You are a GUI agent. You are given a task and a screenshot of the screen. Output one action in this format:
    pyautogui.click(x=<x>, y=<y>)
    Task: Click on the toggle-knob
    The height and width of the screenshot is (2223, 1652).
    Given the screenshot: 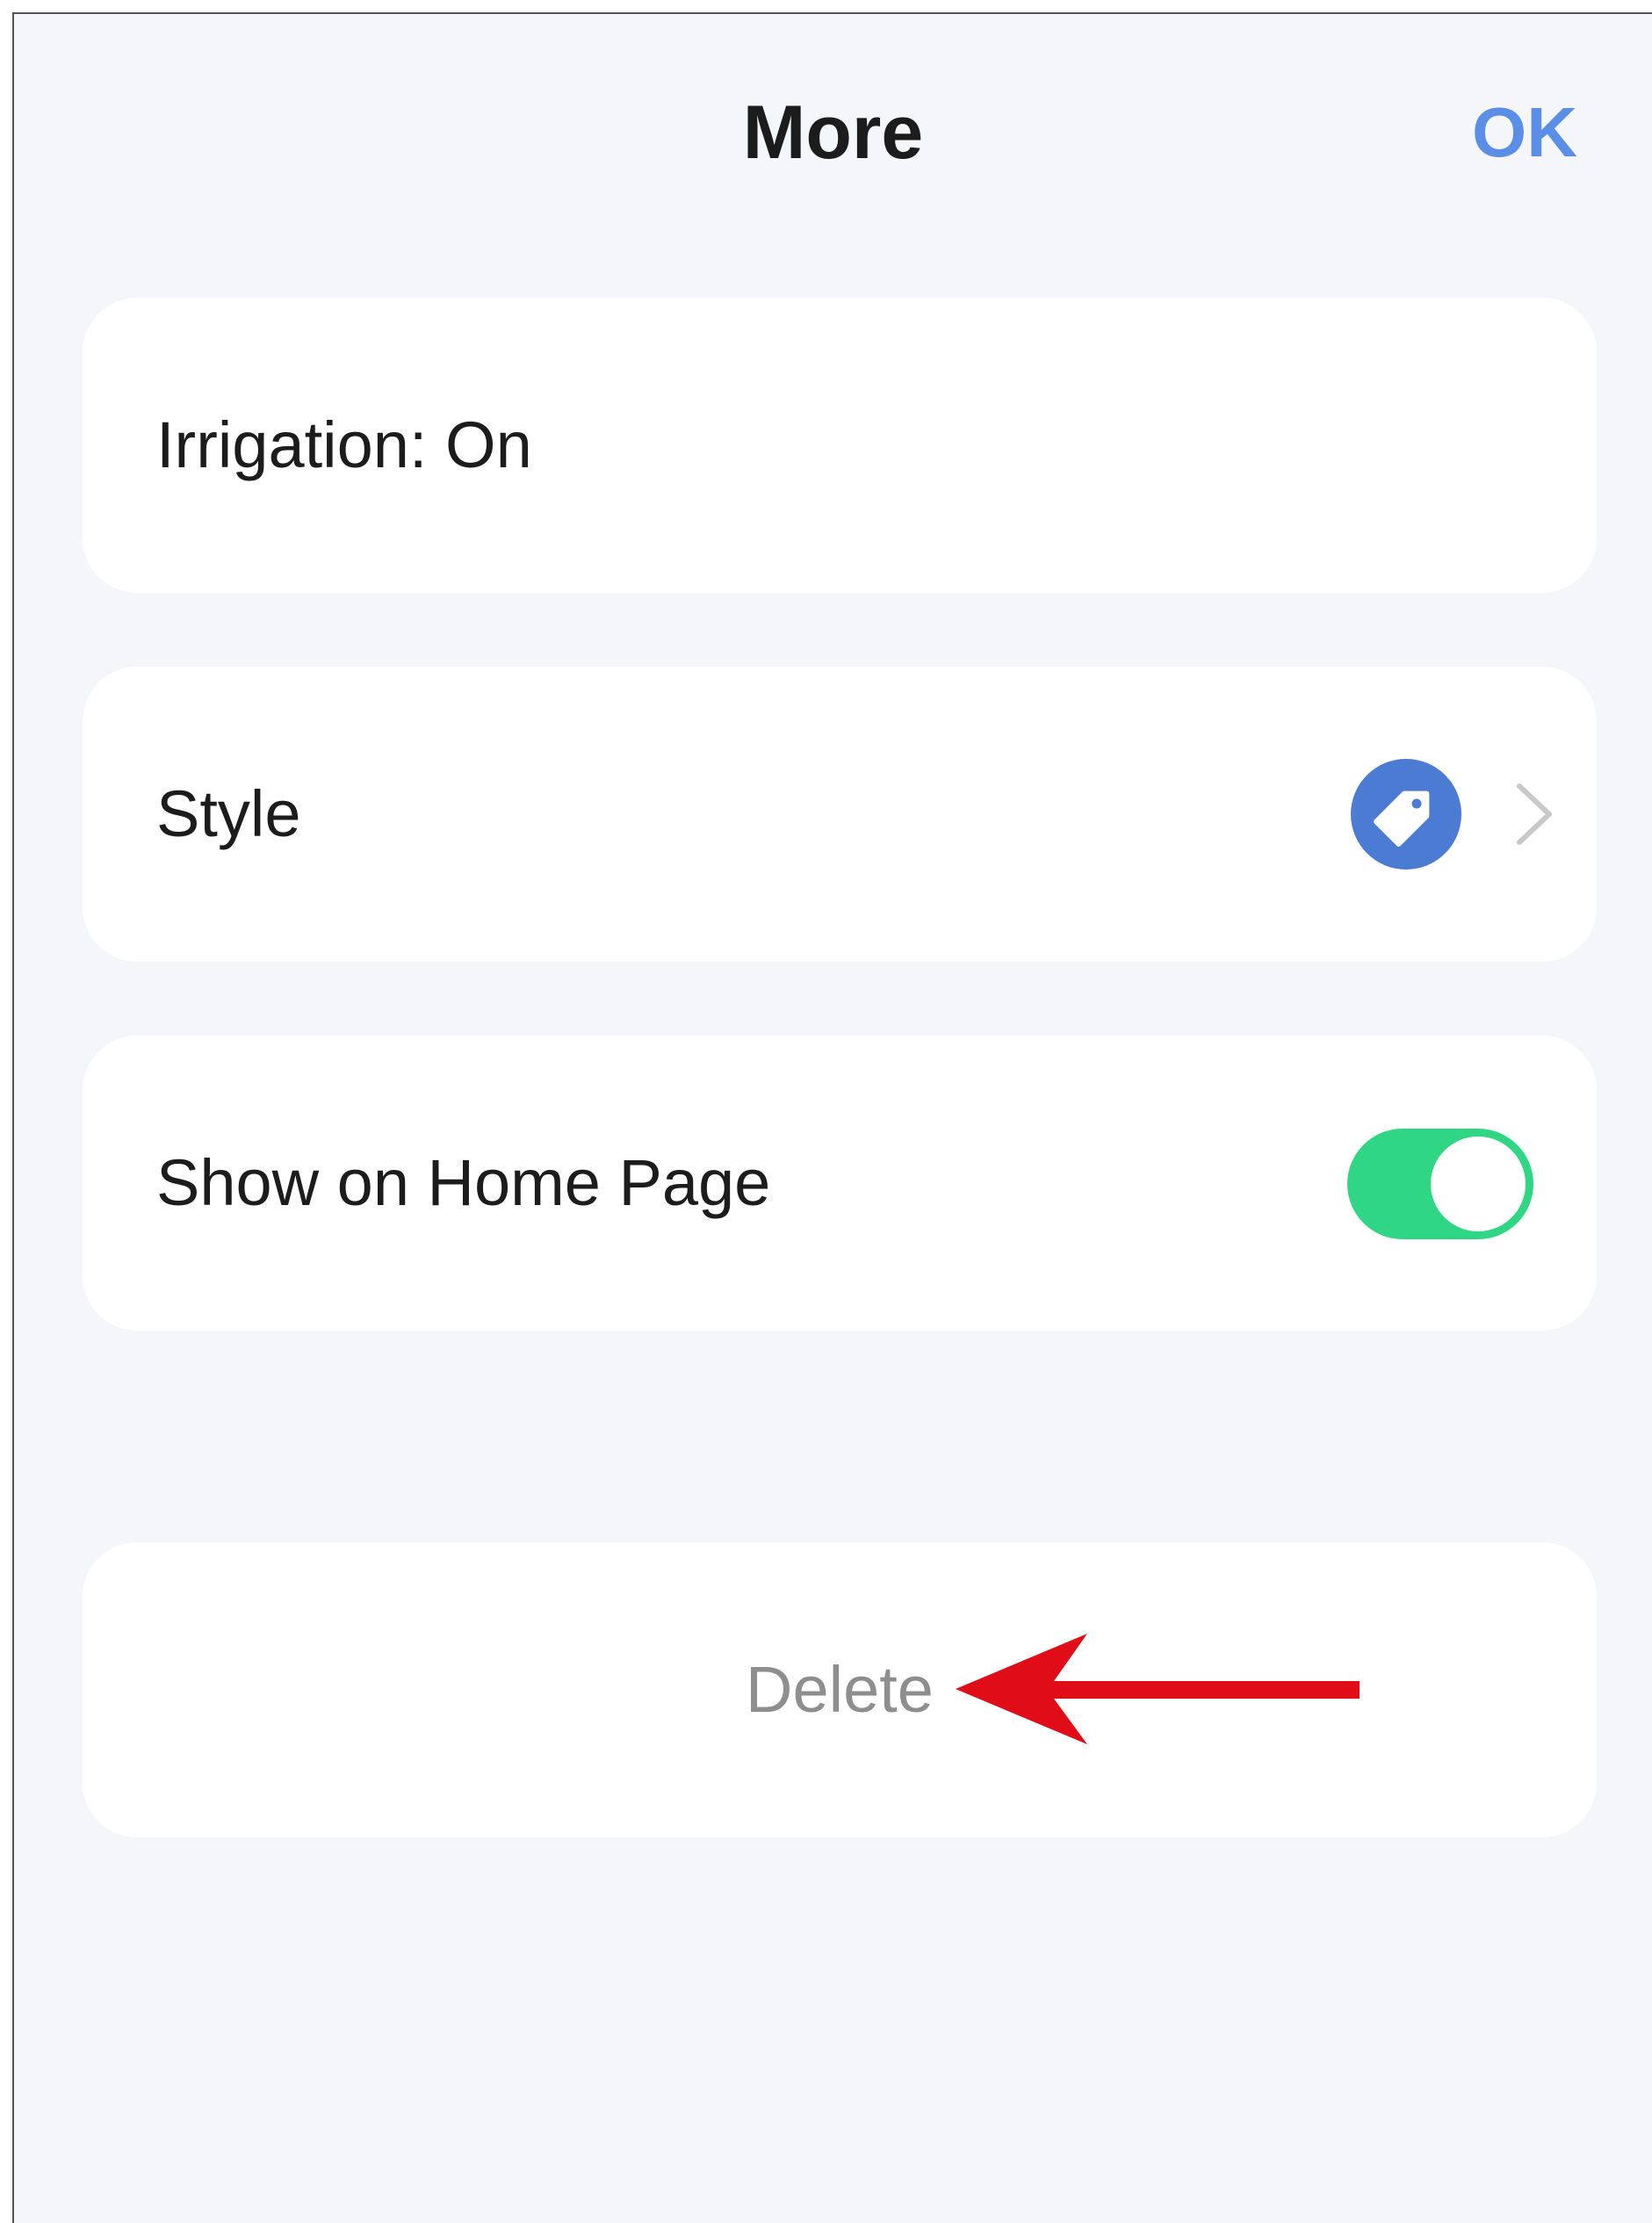 What is the action you would take?
    pyautogui.click(x=1478, y=1184)
    